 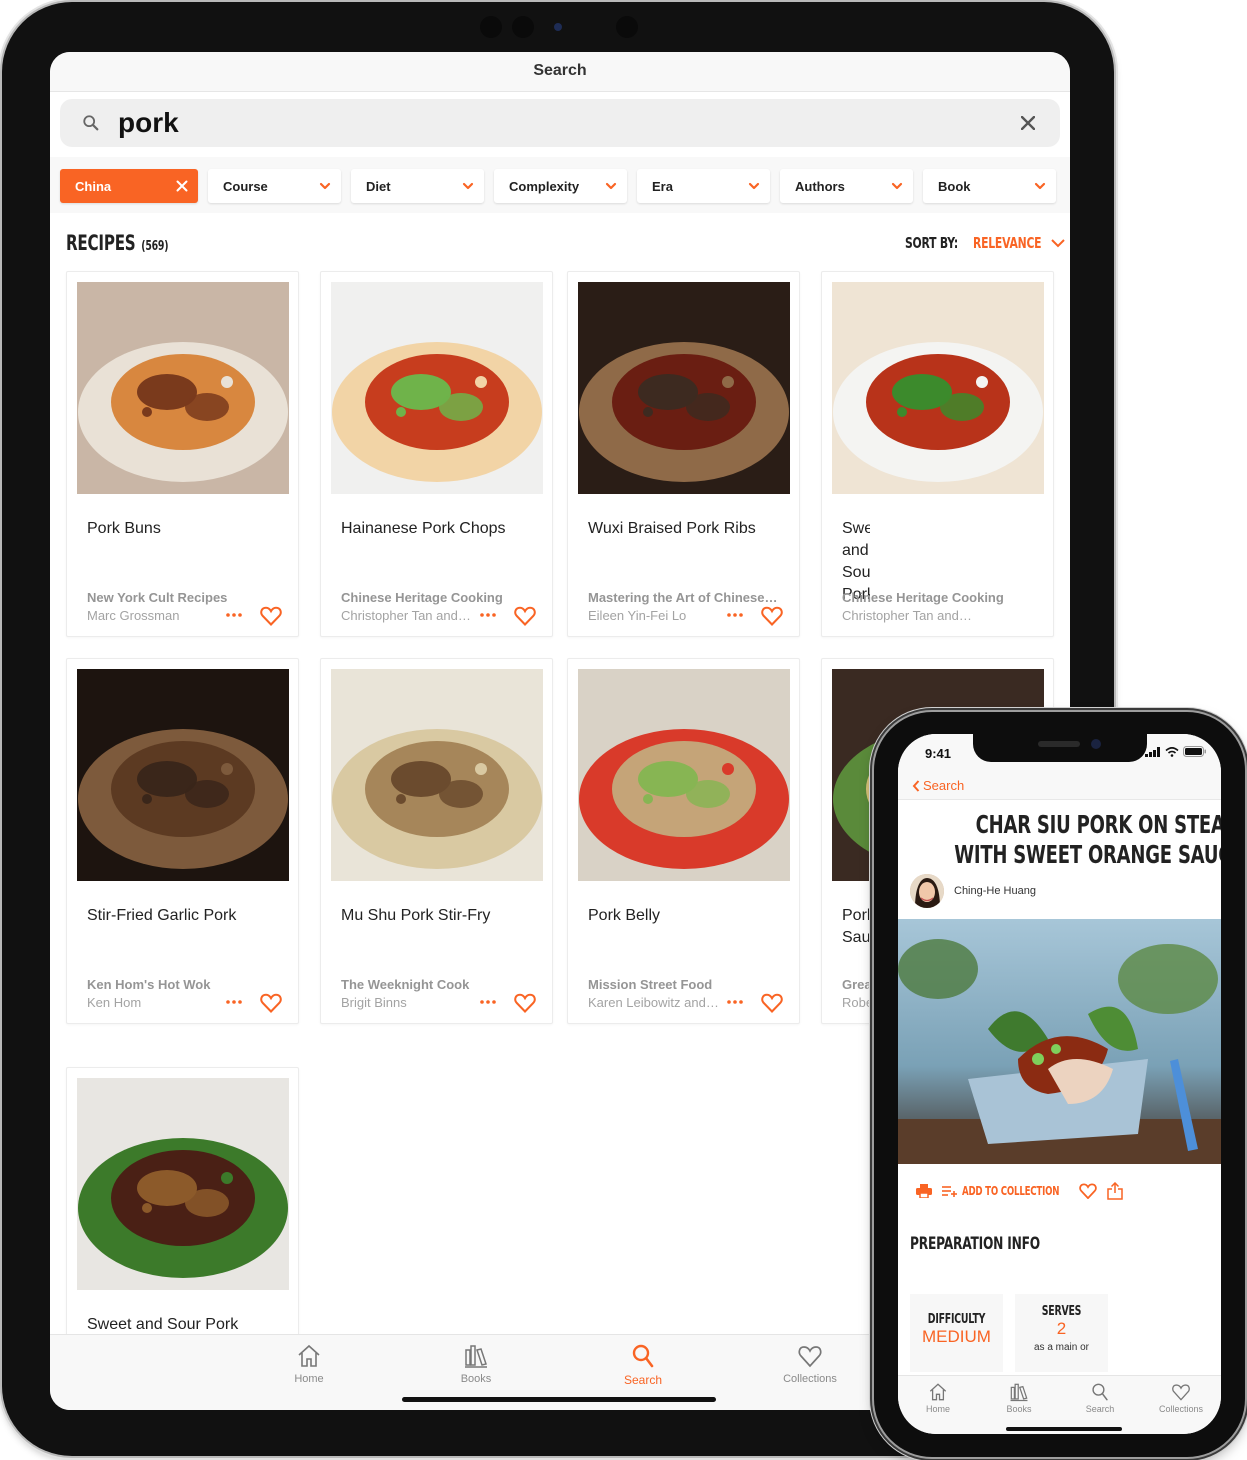 I want to click on tab-label: Books, so click(x=1019, y=1409).